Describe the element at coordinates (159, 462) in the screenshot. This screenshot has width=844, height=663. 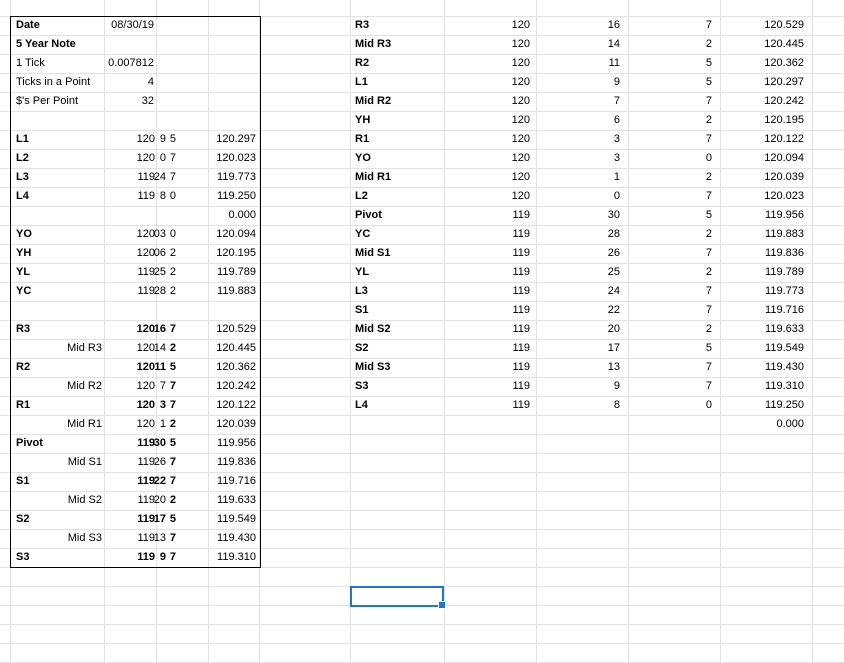
I see `pivot-tick: 26` at that location.